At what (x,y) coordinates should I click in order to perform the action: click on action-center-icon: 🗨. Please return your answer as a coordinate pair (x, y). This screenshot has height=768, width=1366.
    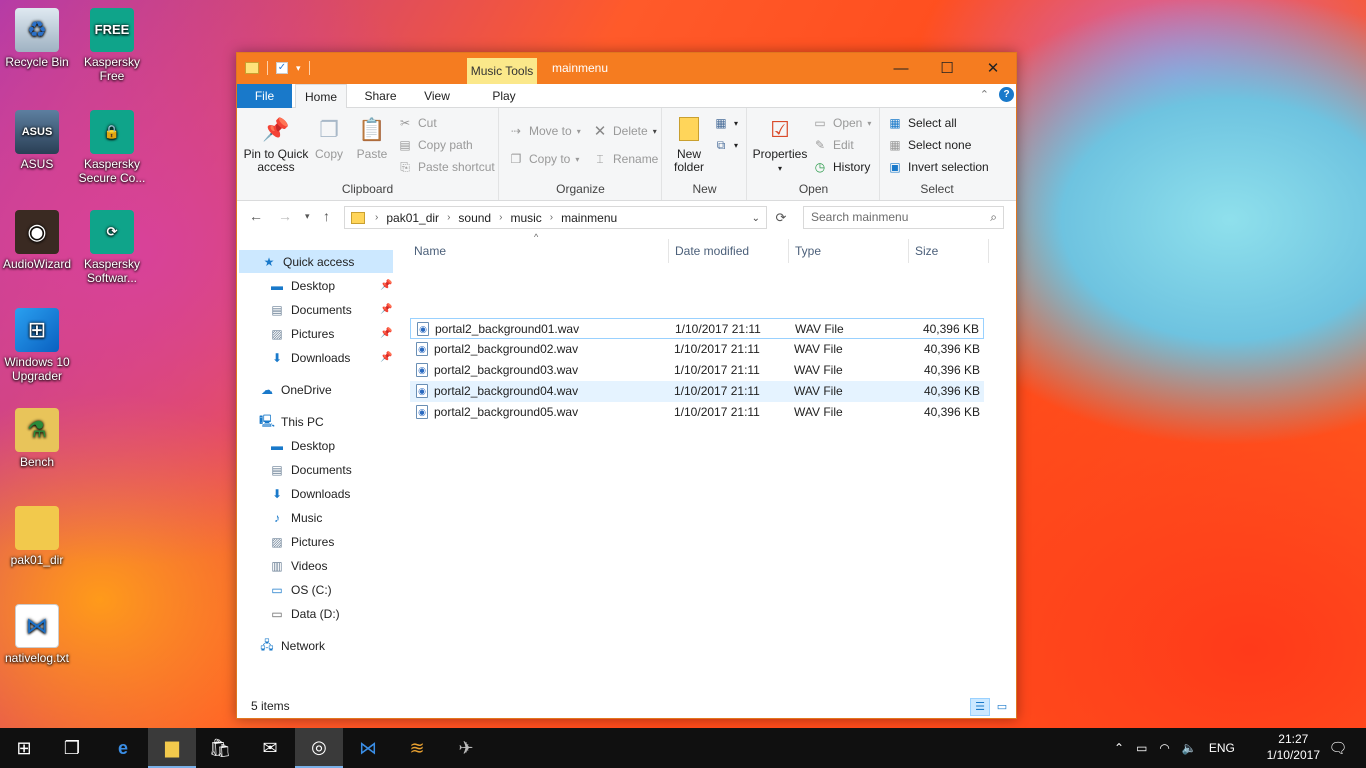
    Looking at the image, I should click on (1338, 748).